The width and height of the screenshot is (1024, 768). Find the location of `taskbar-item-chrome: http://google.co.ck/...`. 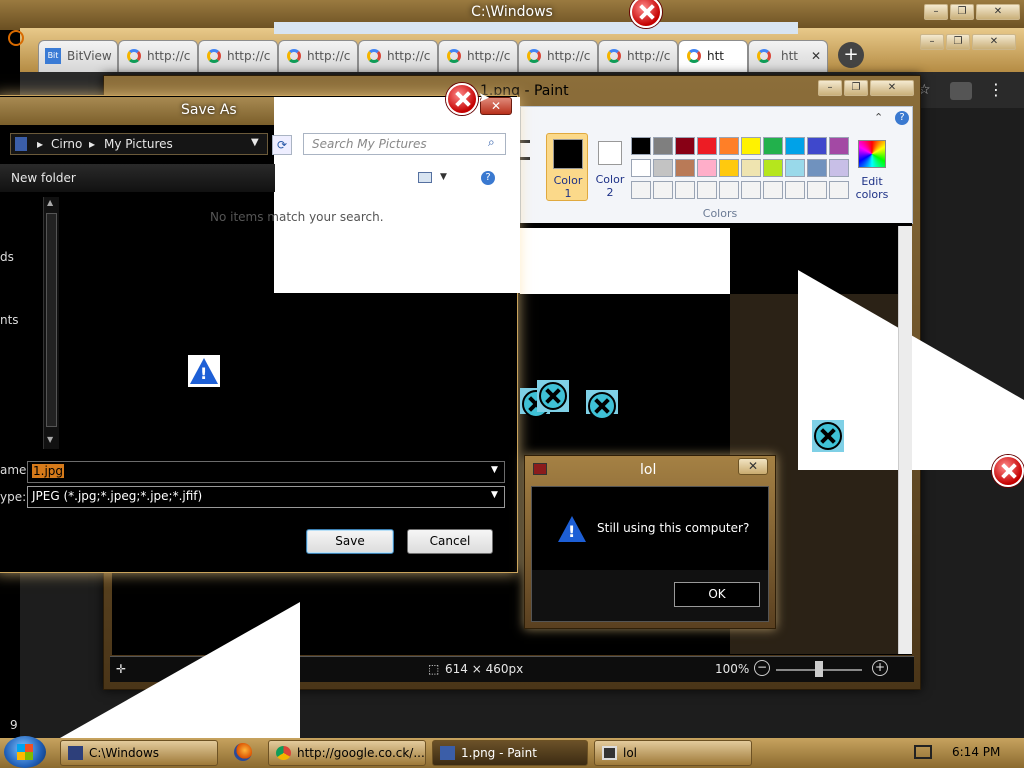

taskbar-item-chrome: http://google.co.ck/... is located at coordinates (347, 753).